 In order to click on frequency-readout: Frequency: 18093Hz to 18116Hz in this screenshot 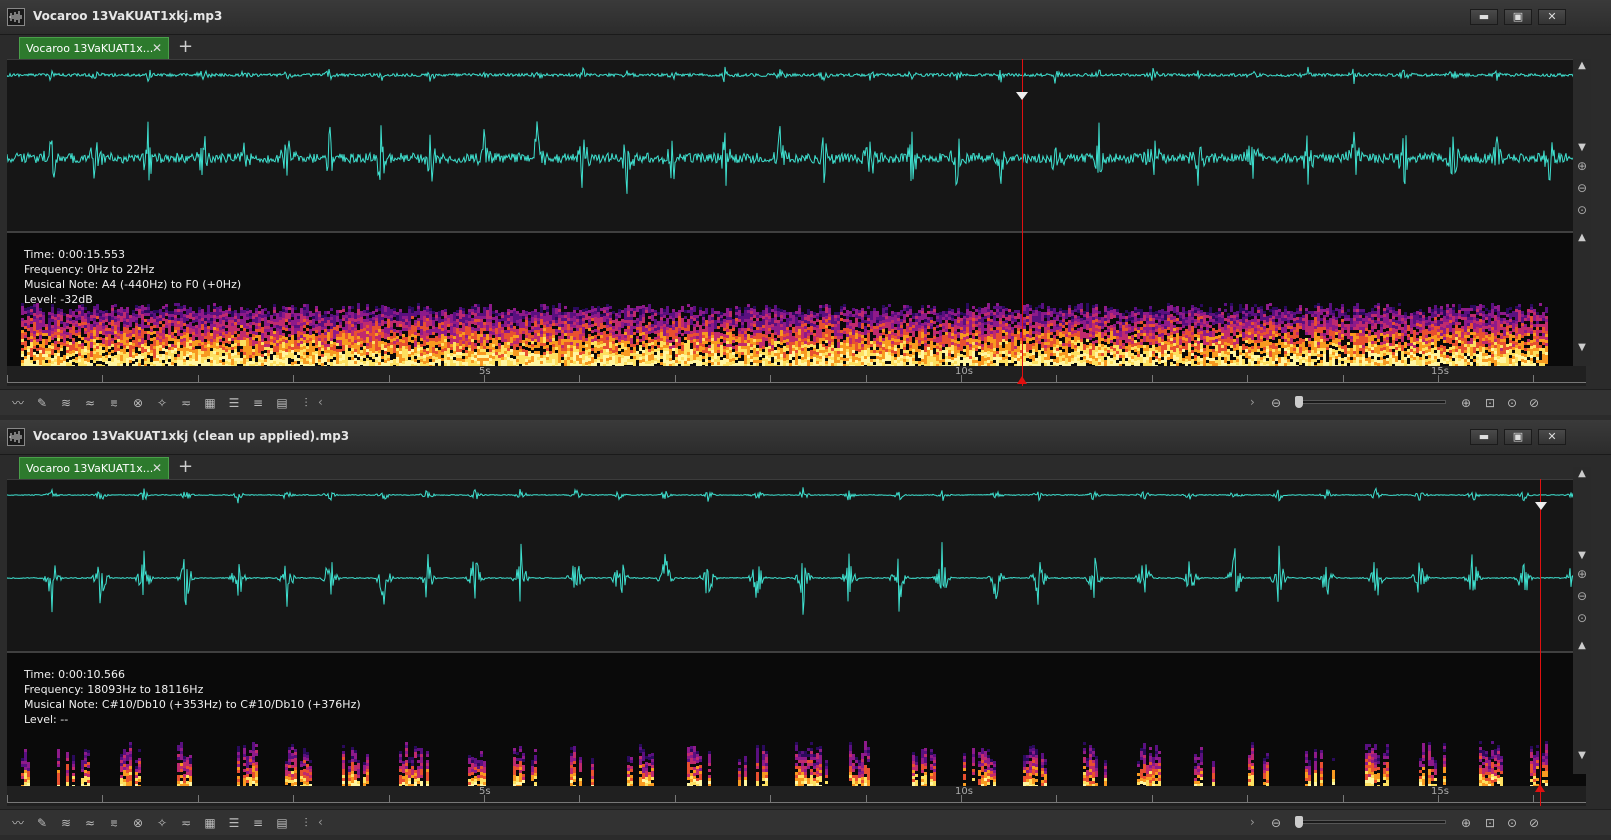, I will do `click(114, 689)`.